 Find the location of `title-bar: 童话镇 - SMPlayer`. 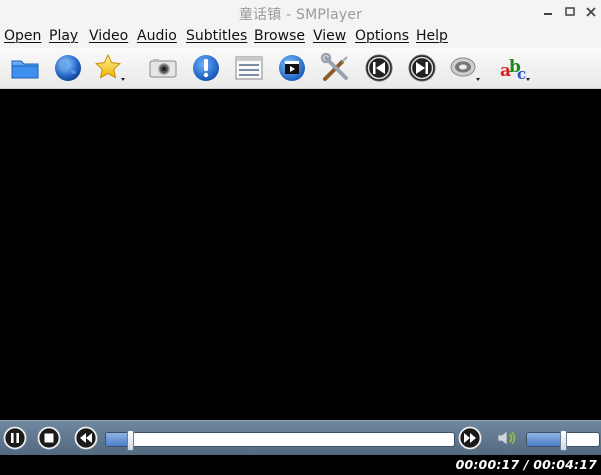

title-bar: 童话镇 - SMPlayer is located at coordinates (300, 12).